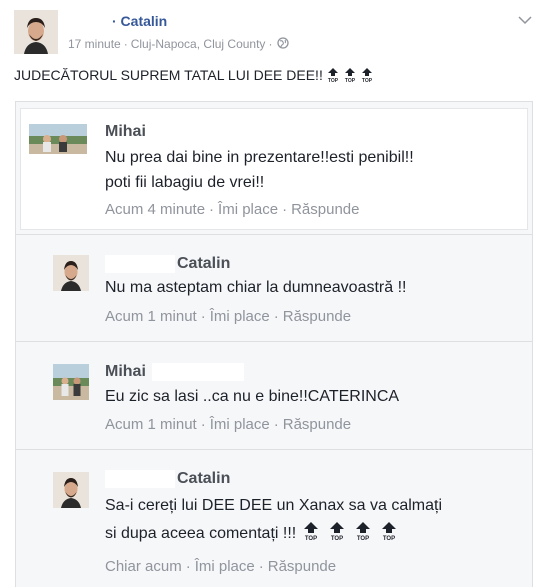  I want to click on post-time: 17 minute, so click(94, 44).